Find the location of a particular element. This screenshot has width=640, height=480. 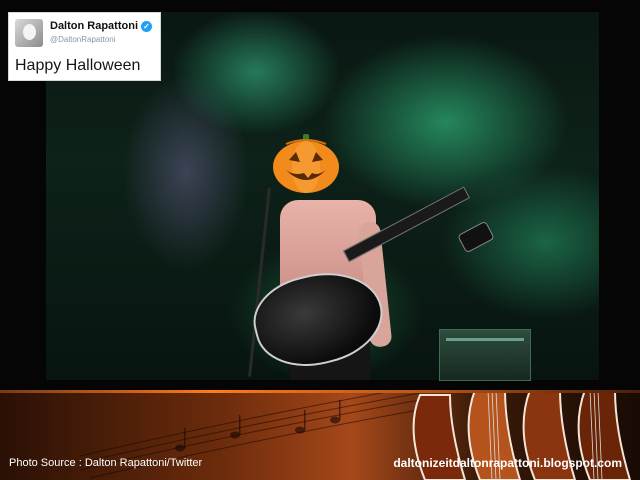

blog-url: daltonizeitdaltonrapattoni.blogspot.com is located at coordinates (507, 463).